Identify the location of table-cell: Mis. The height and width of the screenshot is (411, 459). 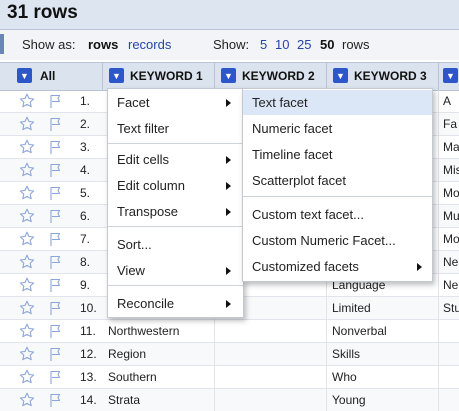
(449, 170).